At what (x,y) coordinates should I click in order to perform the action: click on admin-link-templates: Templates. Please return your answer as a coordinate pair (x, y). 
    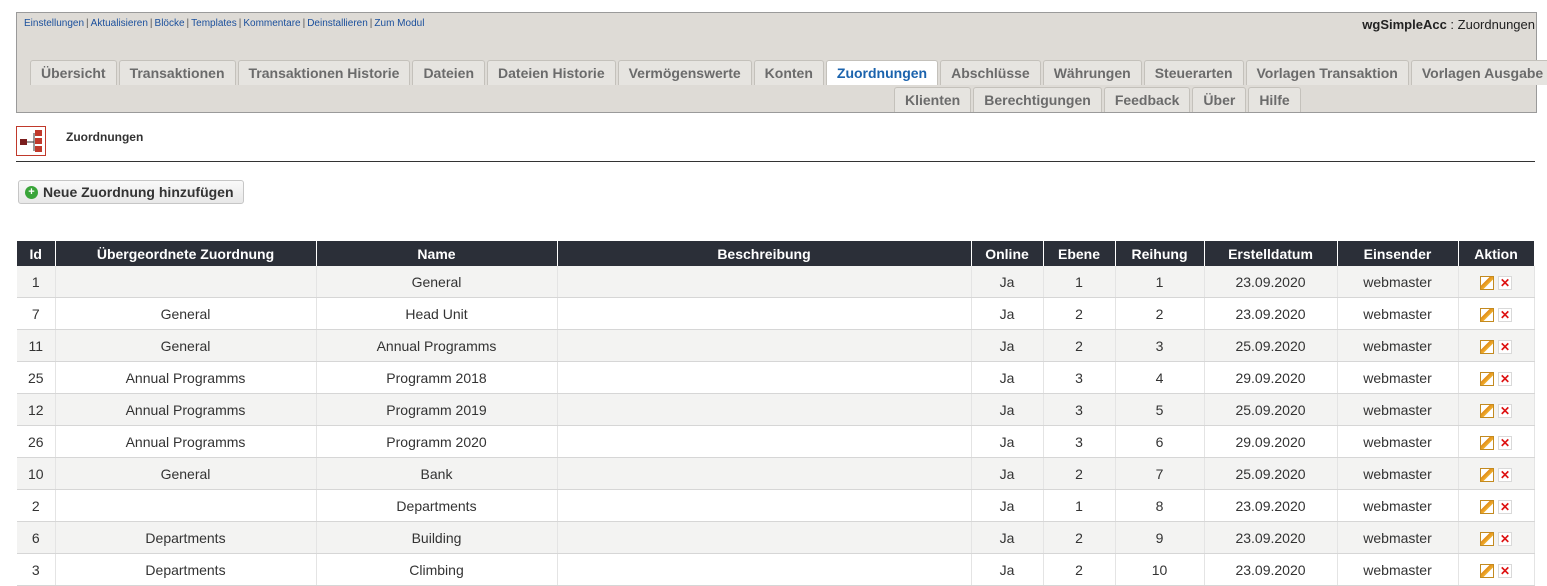
    Looking at the image, I should click on (214, 23).